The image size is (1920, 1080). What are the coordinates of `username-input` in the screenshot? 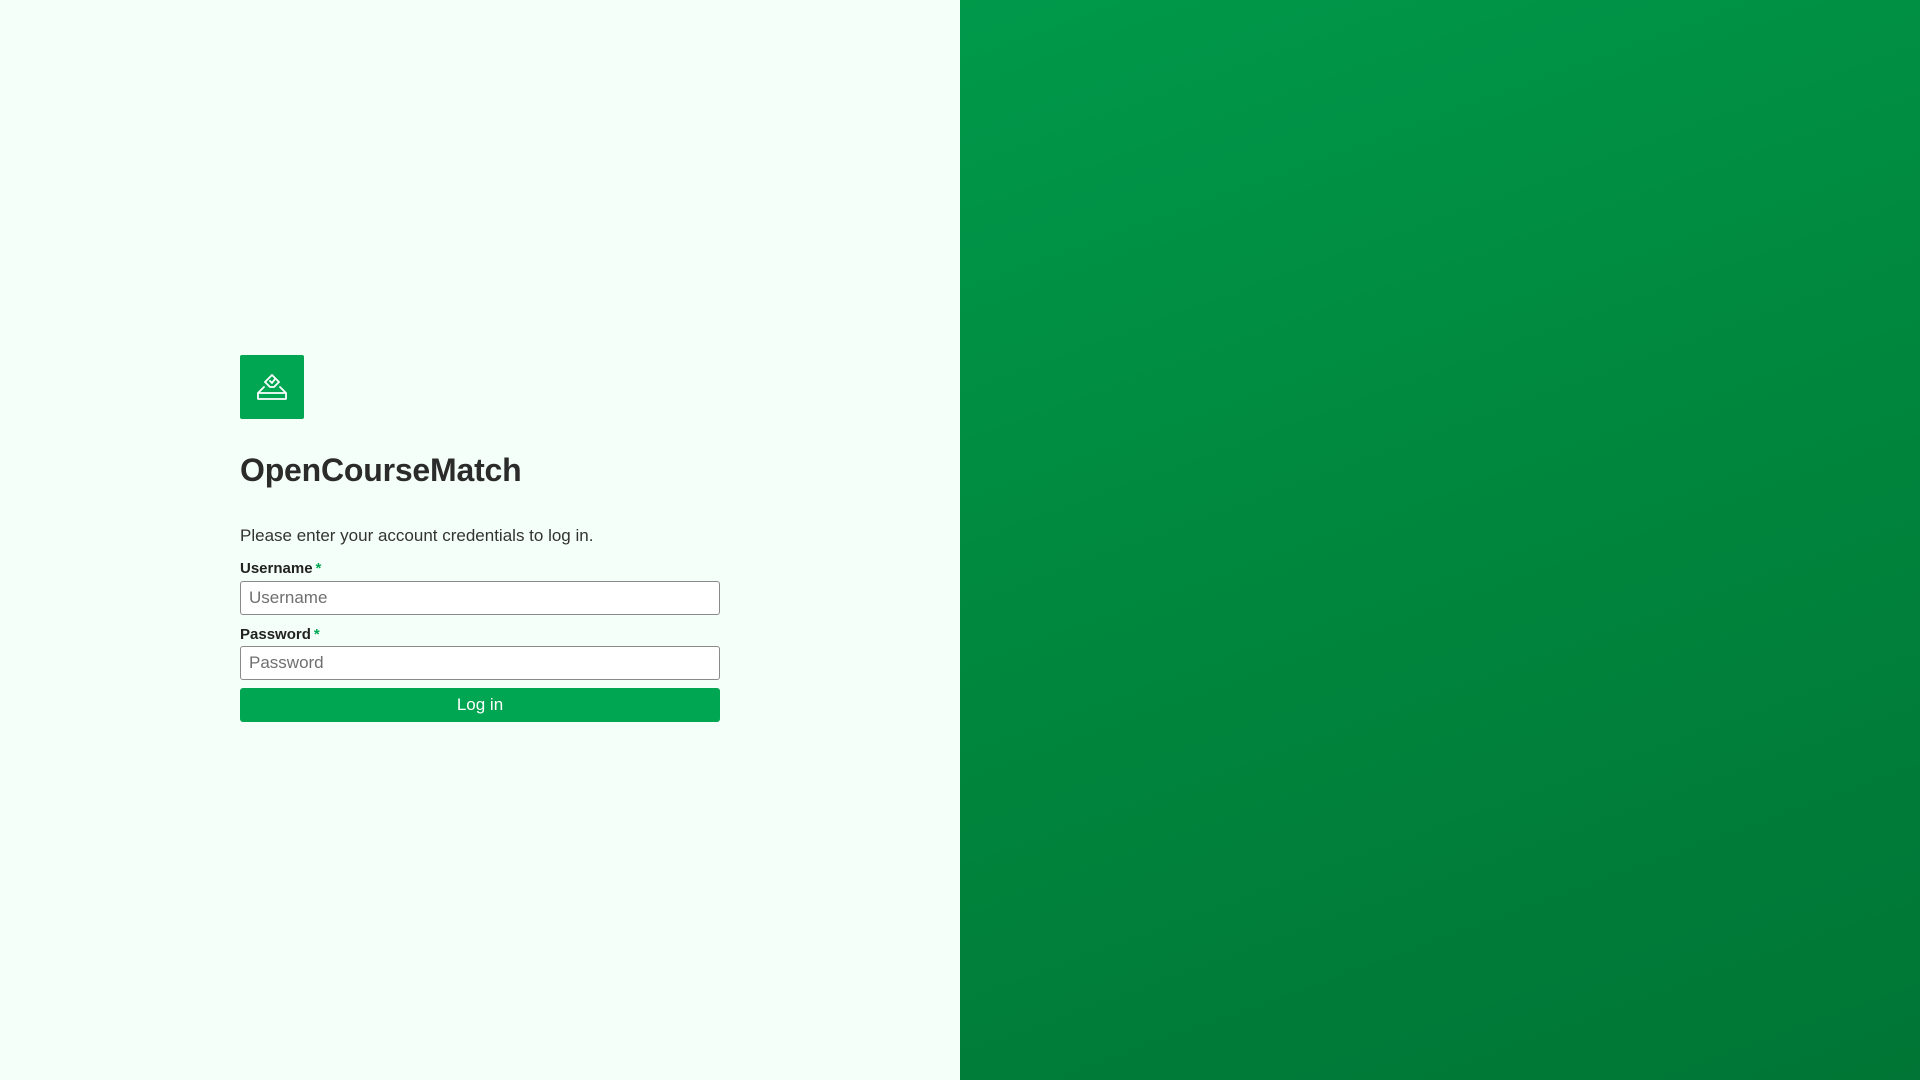 It's located at (480, 597).